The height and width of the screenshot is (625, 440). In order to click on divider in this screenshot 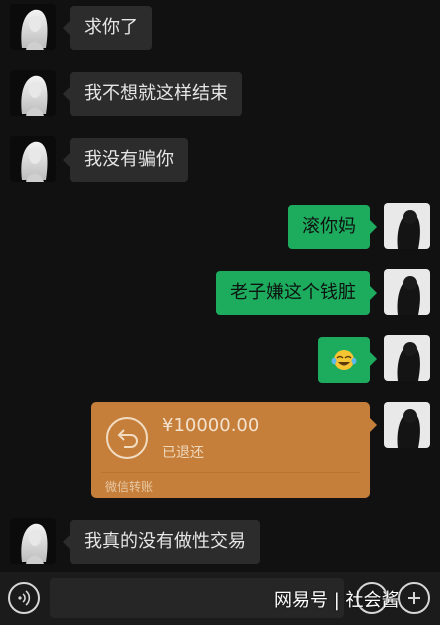, I will do `click(230, 472)`.